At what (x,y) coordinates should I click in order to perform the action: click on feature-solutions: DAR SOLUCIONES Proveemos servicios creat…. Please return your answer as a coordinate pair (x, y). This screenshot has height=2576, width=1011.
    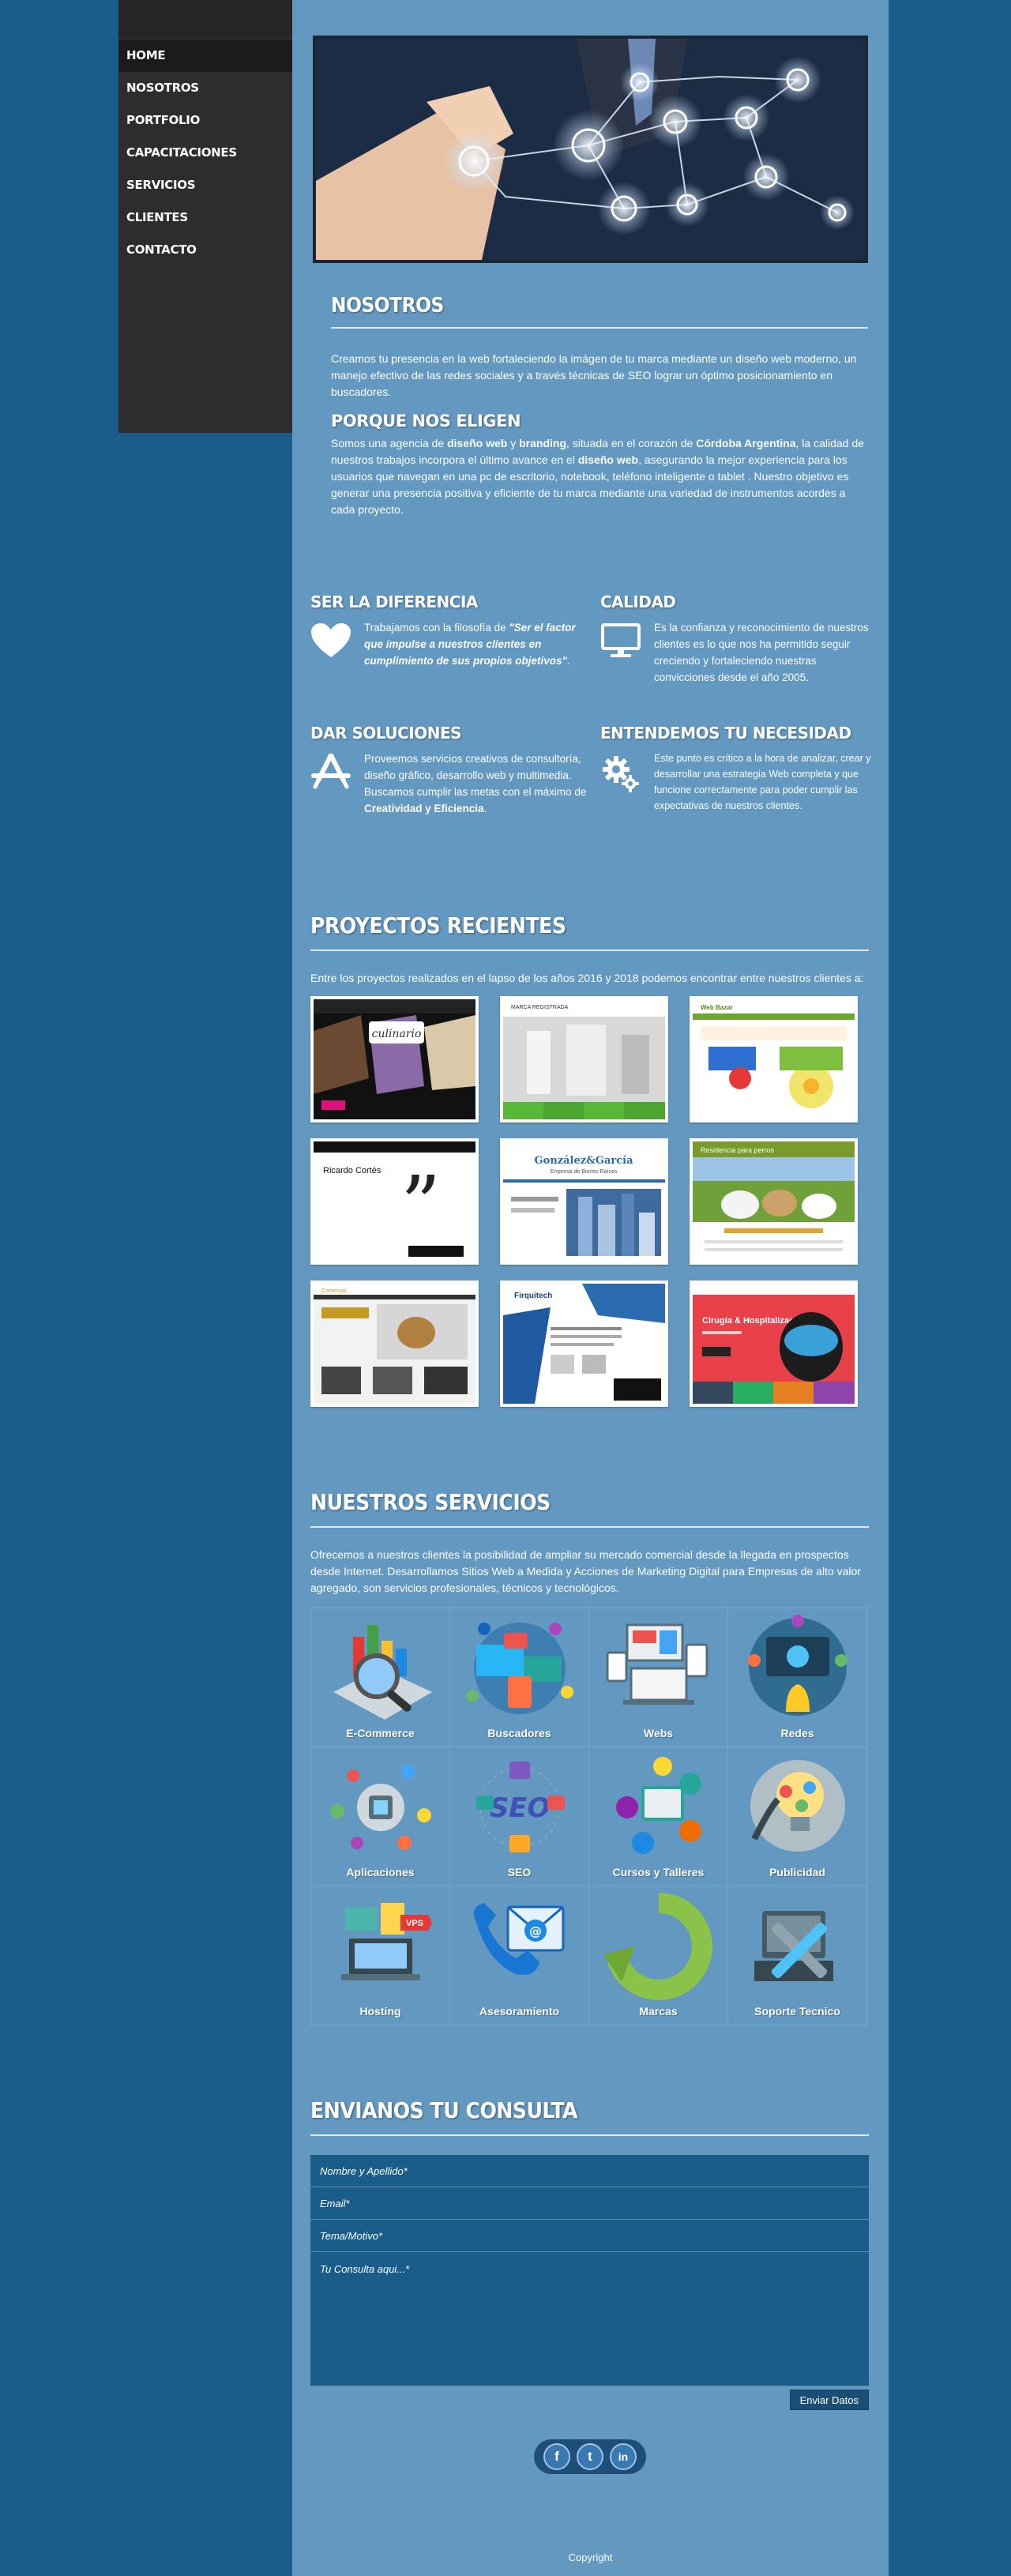
    Looking at the image, I should click on (448, 770).